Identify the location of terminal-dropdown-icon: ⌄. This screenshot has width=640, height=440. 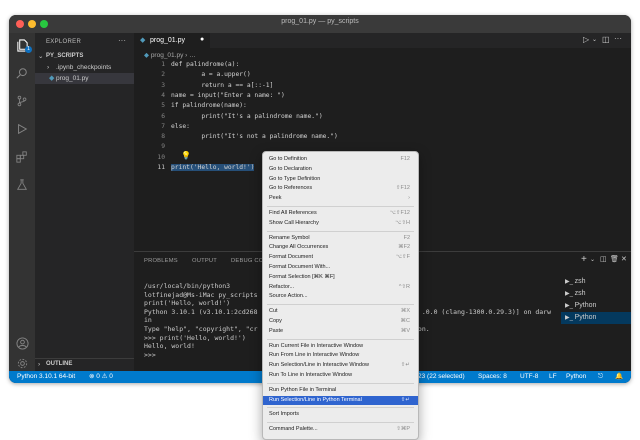
(592, 259).